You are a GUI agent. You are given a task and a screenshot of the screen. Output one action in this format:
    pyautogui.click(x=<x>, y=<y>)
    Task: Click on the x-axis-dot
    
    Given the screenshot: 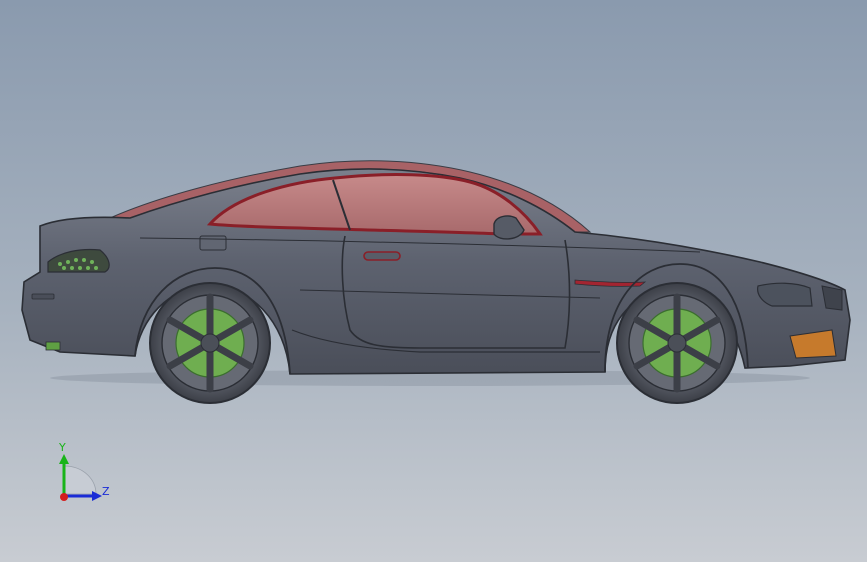 What is the action you would take?
    pyautogui.click(x=64, y=497)
    